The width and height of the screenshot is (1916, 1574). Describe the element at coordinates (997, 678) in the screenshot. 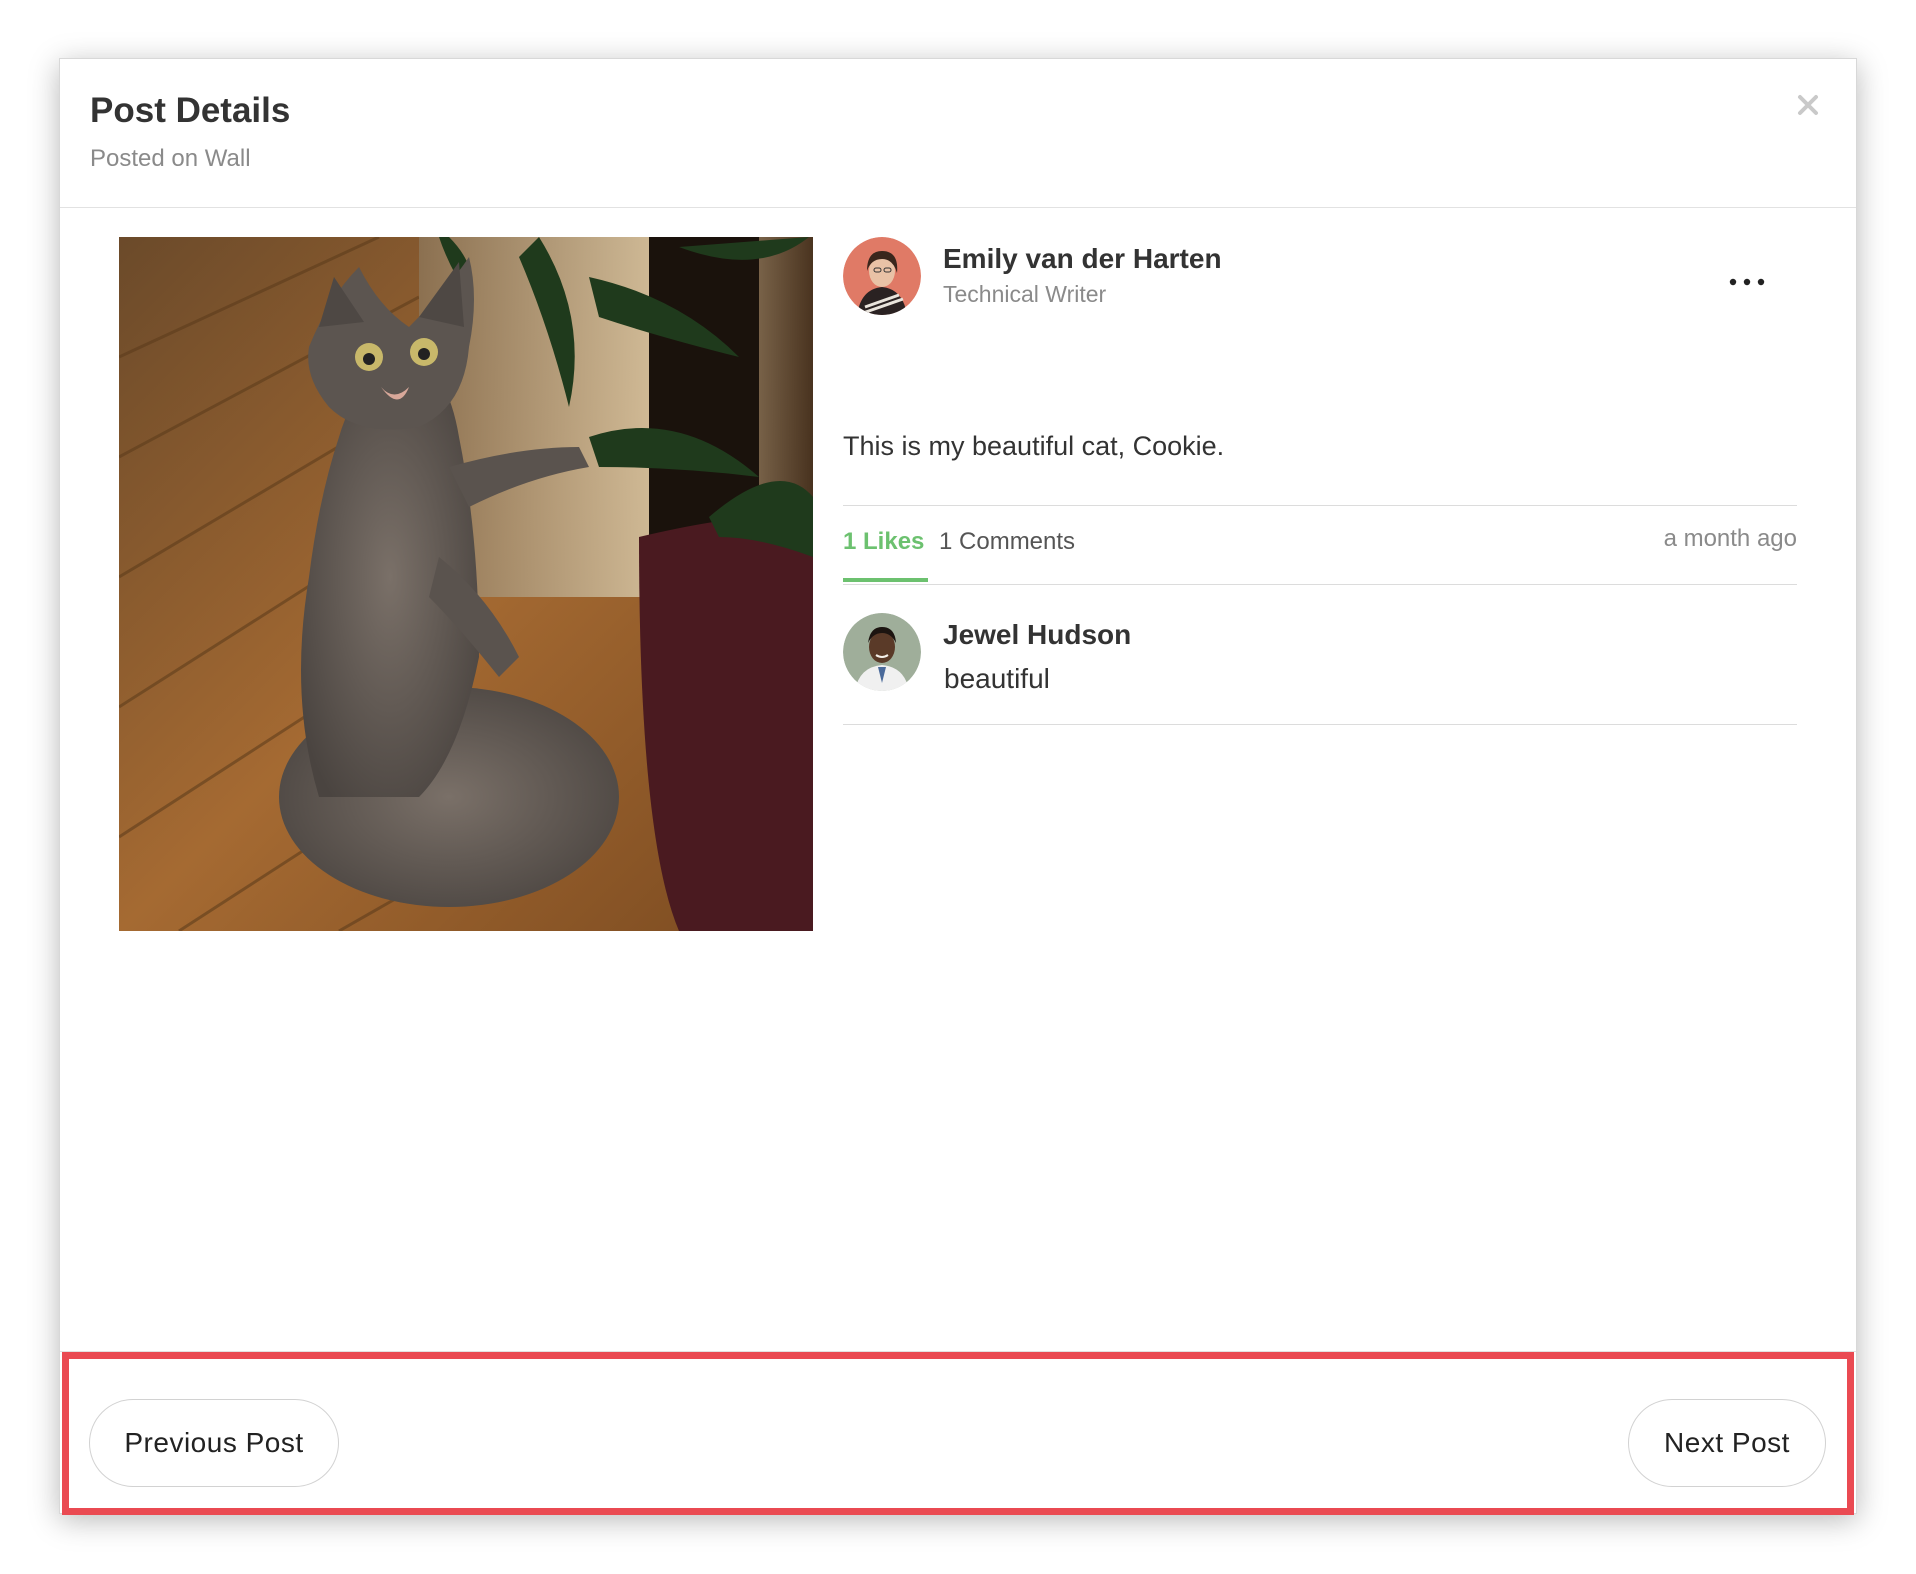

I see `comment-text: beautiful` at that location.